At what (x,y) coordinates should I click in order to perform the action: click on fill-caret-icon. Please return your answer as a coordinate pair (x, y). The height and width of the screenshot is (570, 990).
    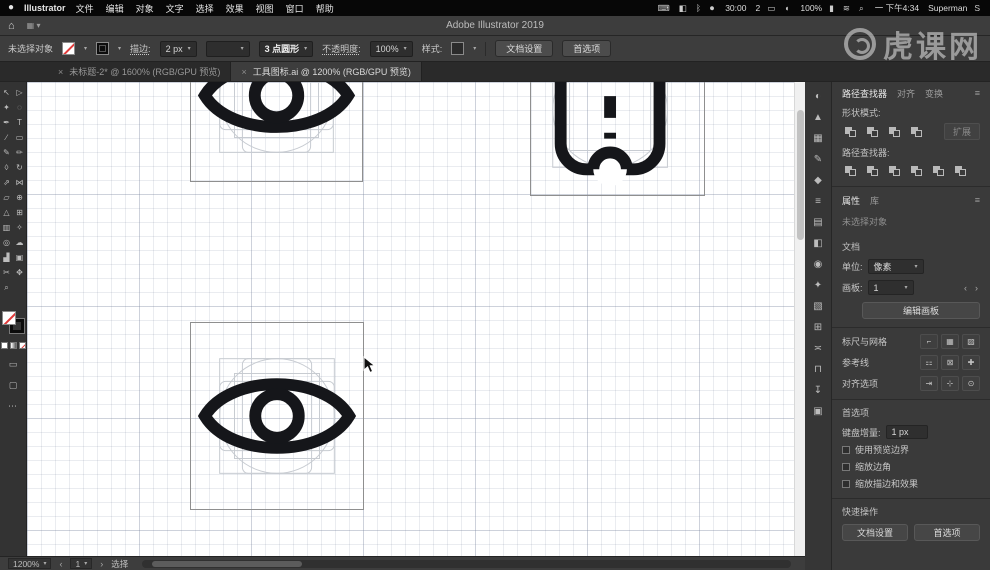
    Looking at the image, I should click on (85, 48).